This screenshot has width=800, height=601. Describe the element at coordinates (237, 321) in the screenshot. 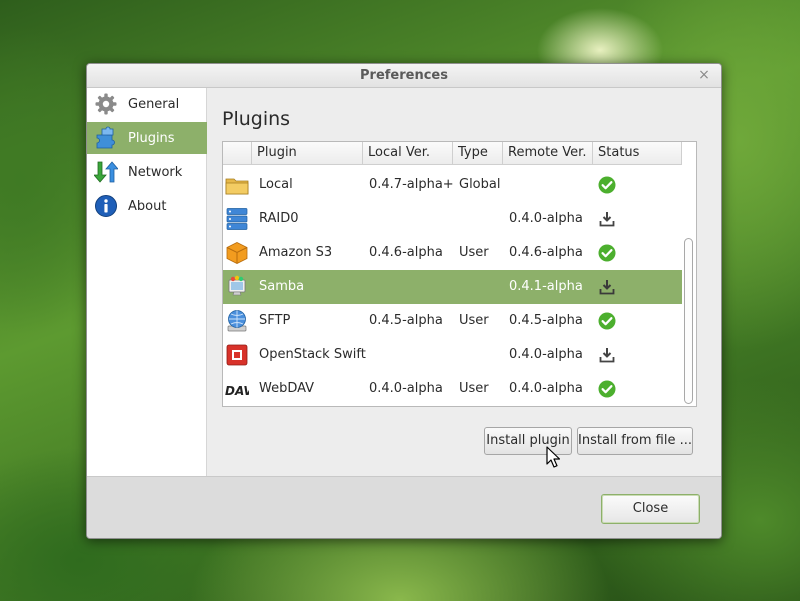

I see `sftp-globe-icon` at that location.